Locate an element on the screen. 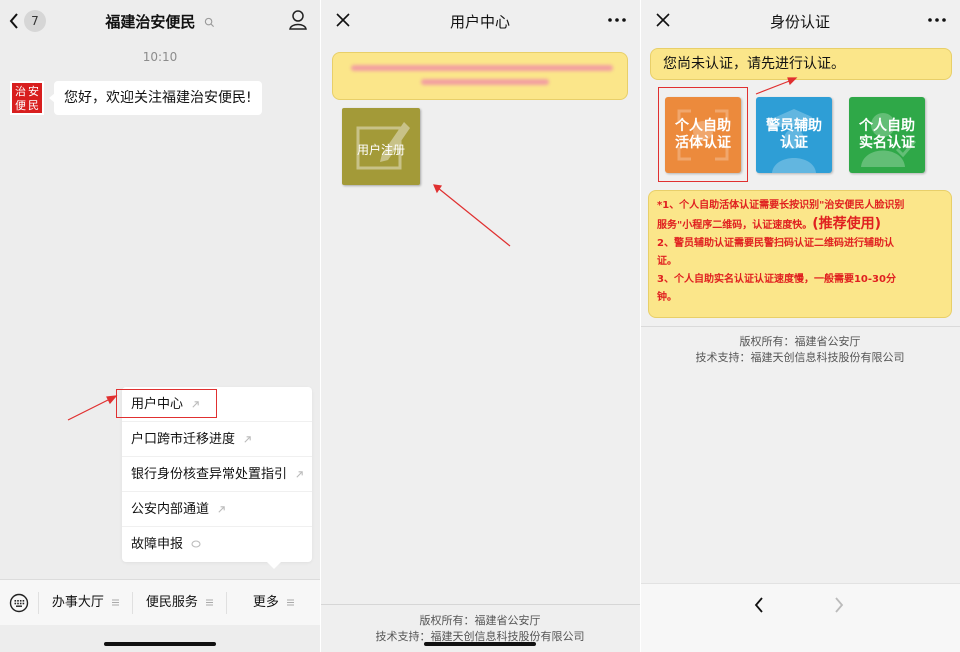 The width and height of the screenshot is (960, 652). keyboard-icon is located at coordinates (19, 602).